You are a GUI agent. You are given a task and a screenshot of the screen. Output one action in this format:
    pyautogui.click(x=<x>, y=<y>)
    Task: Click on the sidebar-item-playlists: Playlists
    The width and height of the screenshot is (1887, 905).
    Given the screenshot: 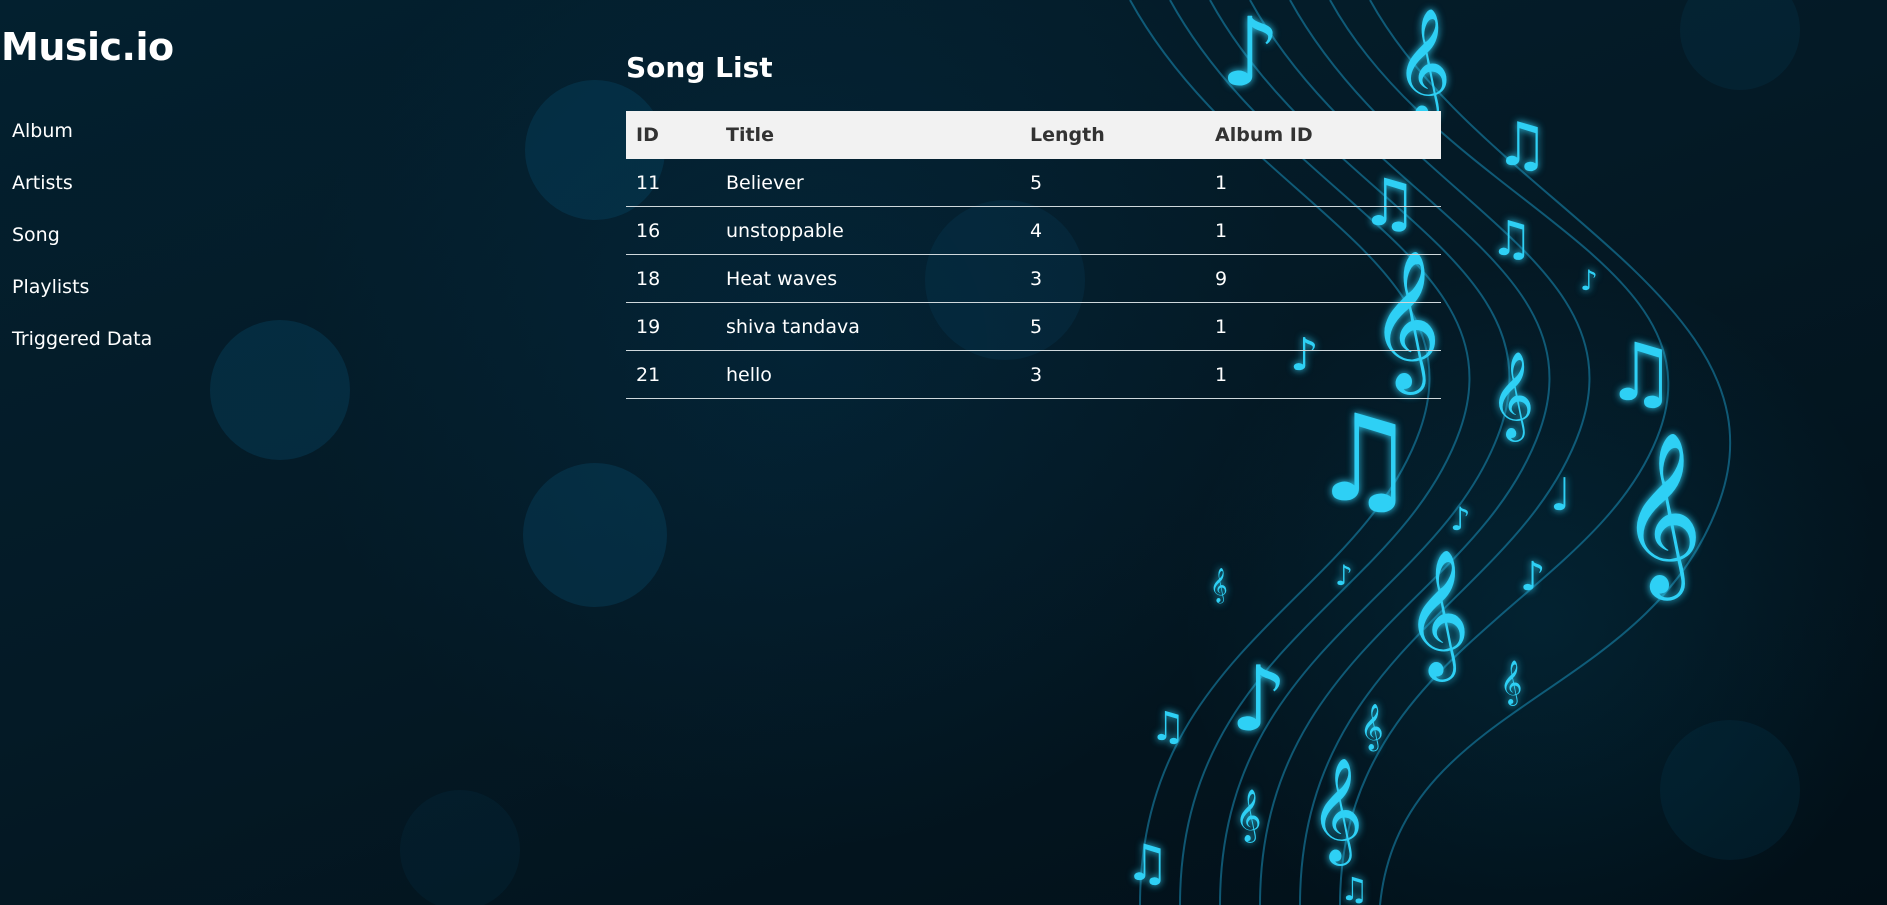 What is the action you would take?
    pyautogui.click(x=82, y=298)
    